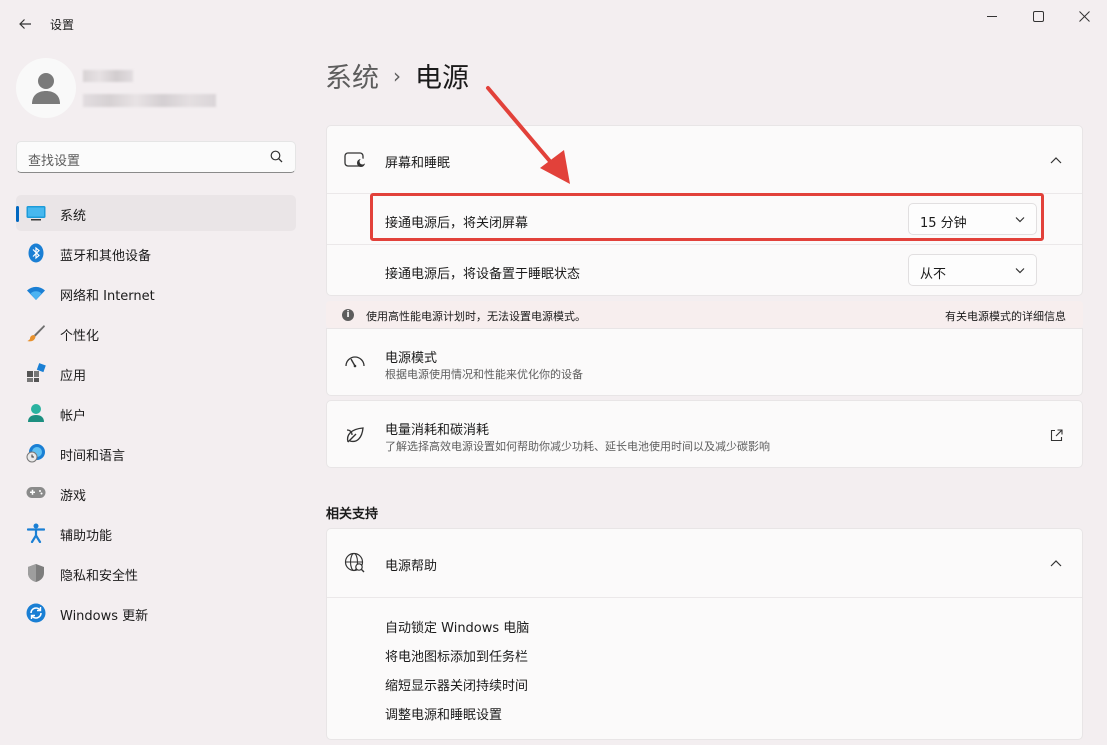 This screenshot has width=1107, height=745. I want to click on apps-icon, so click(36, 373).